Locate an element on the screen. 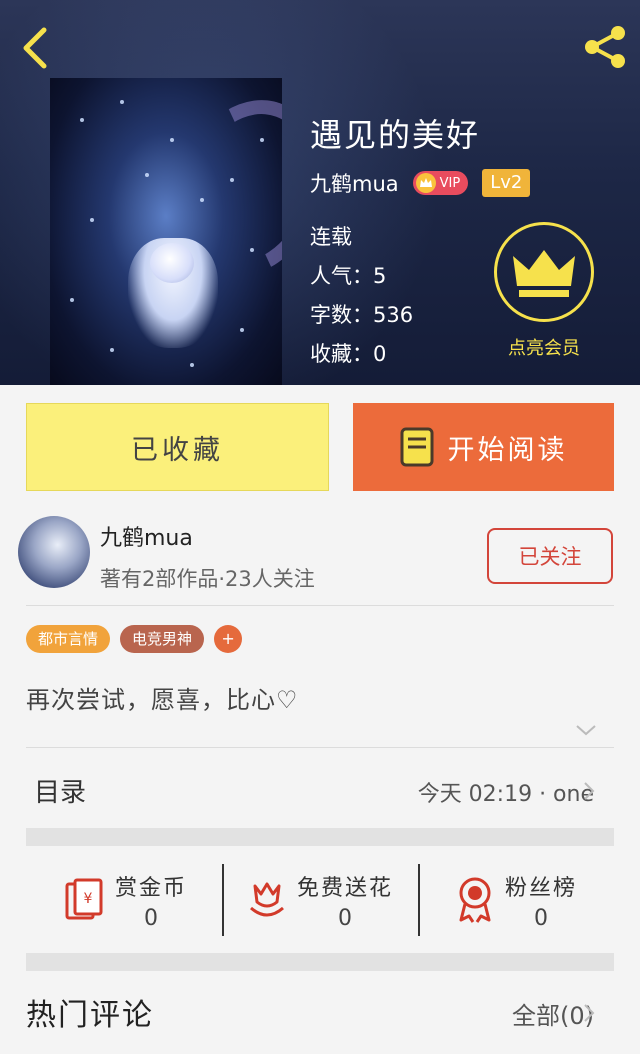 The height and width of the screenshot is (1054, 640). red-envelope-icon: ¥ is located at coordinates (84, 899).